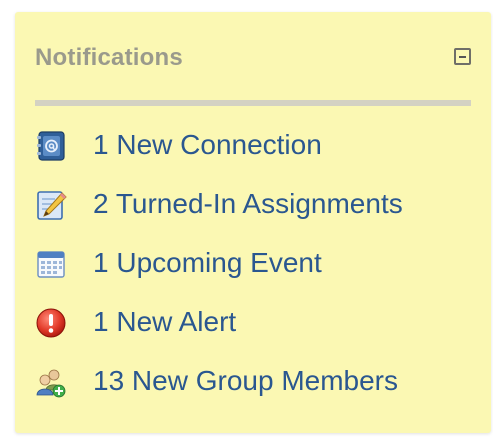 The image size is (493, 439). I want to click on notification-link-group-members: 13 New Group Members, so click(245, 381).